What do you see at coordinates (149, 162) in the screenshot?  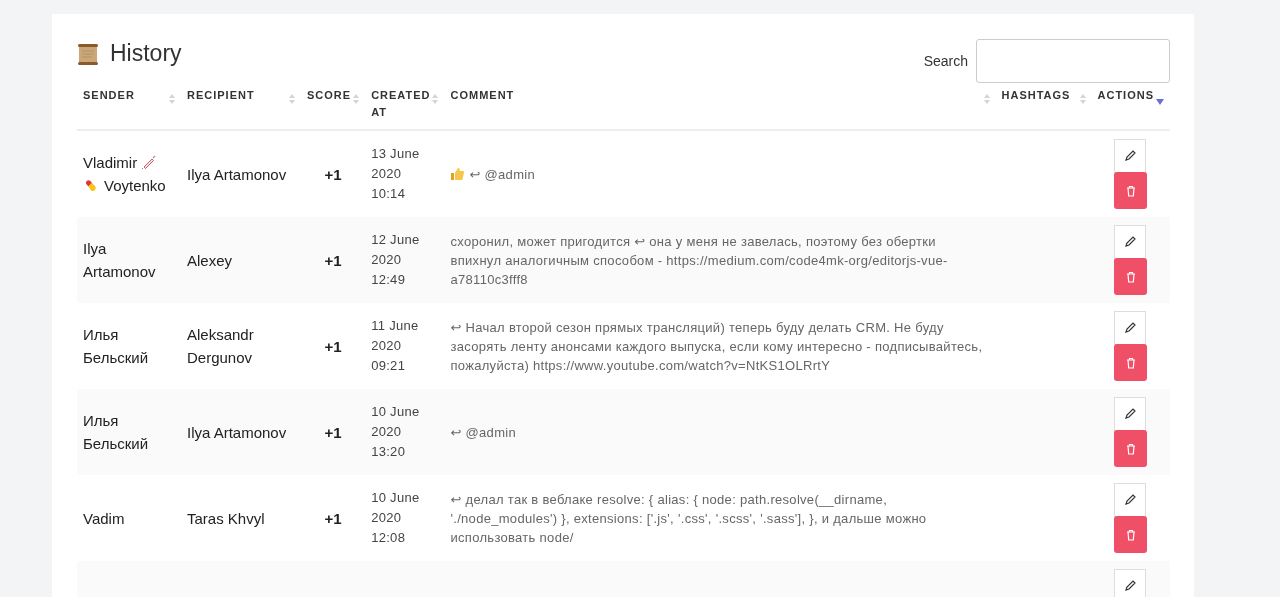 I see `syringe-icon` at bounding box center [149, 162].